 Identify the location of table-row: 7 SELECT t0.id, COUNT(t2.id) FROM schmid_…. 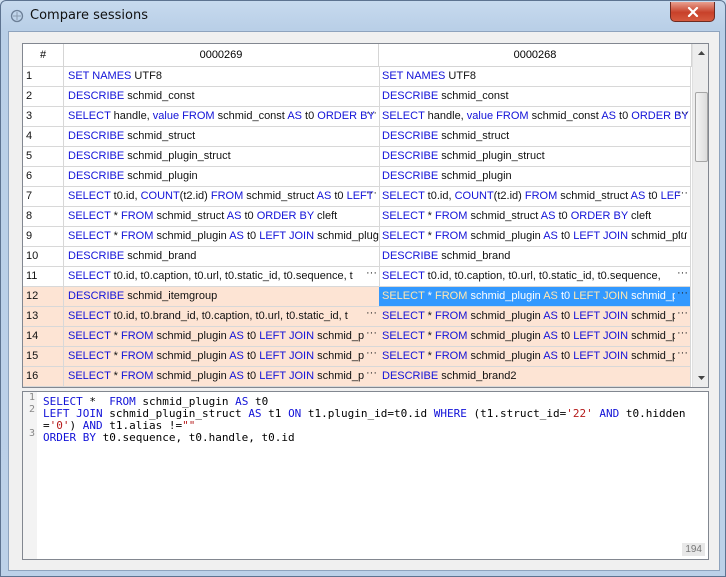
(357, 197).